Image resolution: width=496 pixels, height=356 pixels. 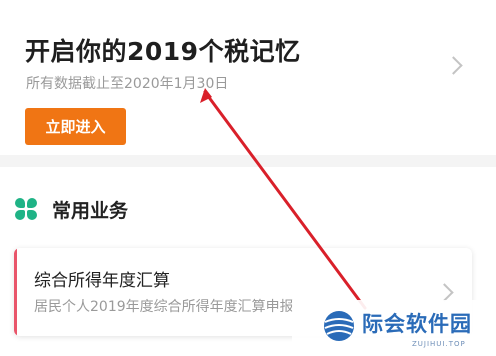 What do you see at coordinates (163, 51) in the screenshot?
I see `banner-title: 开启你的2019个税记忆` at bounding box center [163, 51].